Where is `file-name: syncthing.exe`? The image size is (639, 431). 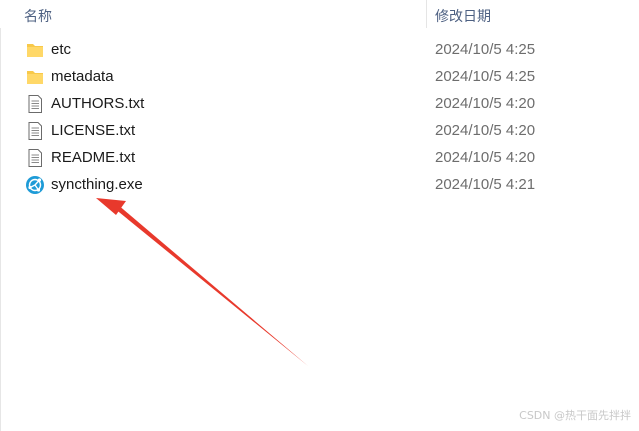 file-name: syncthing.exe is located at coordinates (97, 184).